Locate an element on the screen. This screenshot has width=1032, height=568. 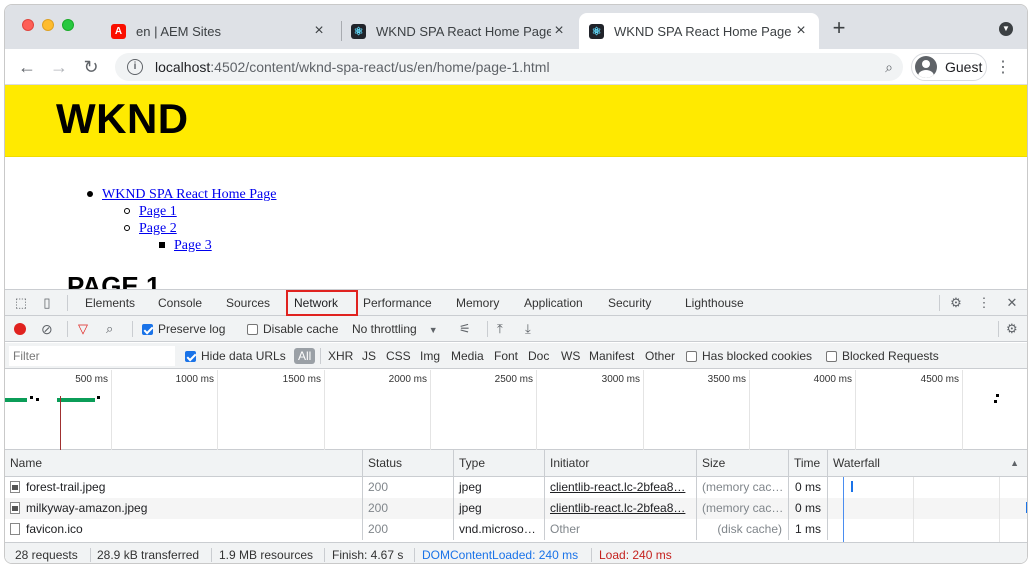
has-blocked-cookies-checkbox: Has blocked cookies is located at coordinates (749, 356).